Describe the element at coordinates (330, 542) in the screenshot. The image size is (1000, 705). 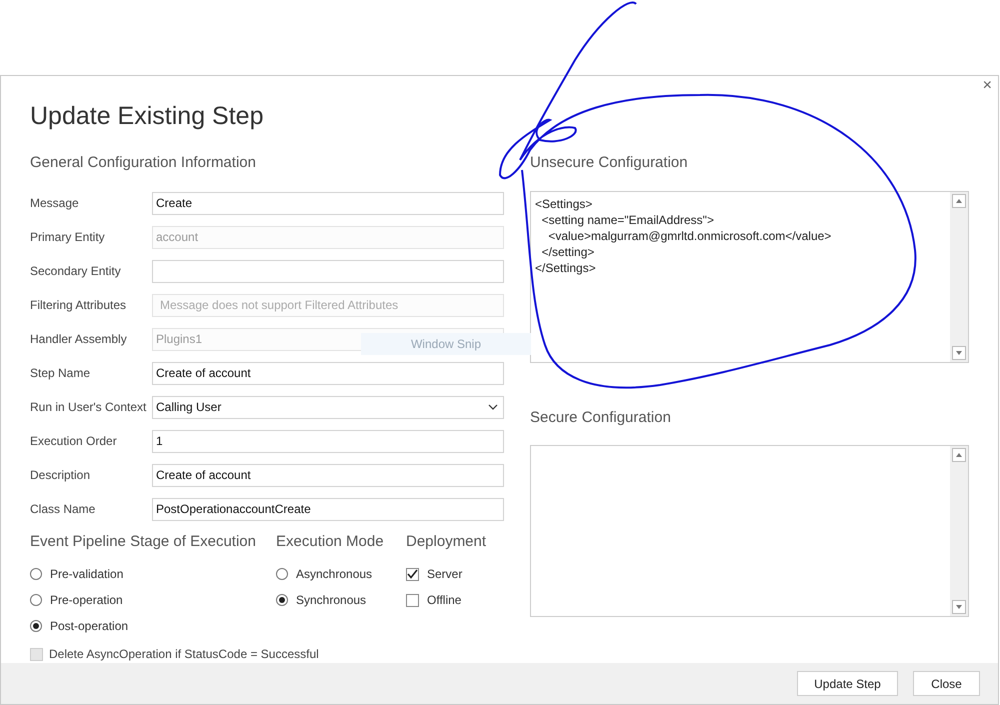
I see `group-heading: Execution Mode` at that location.